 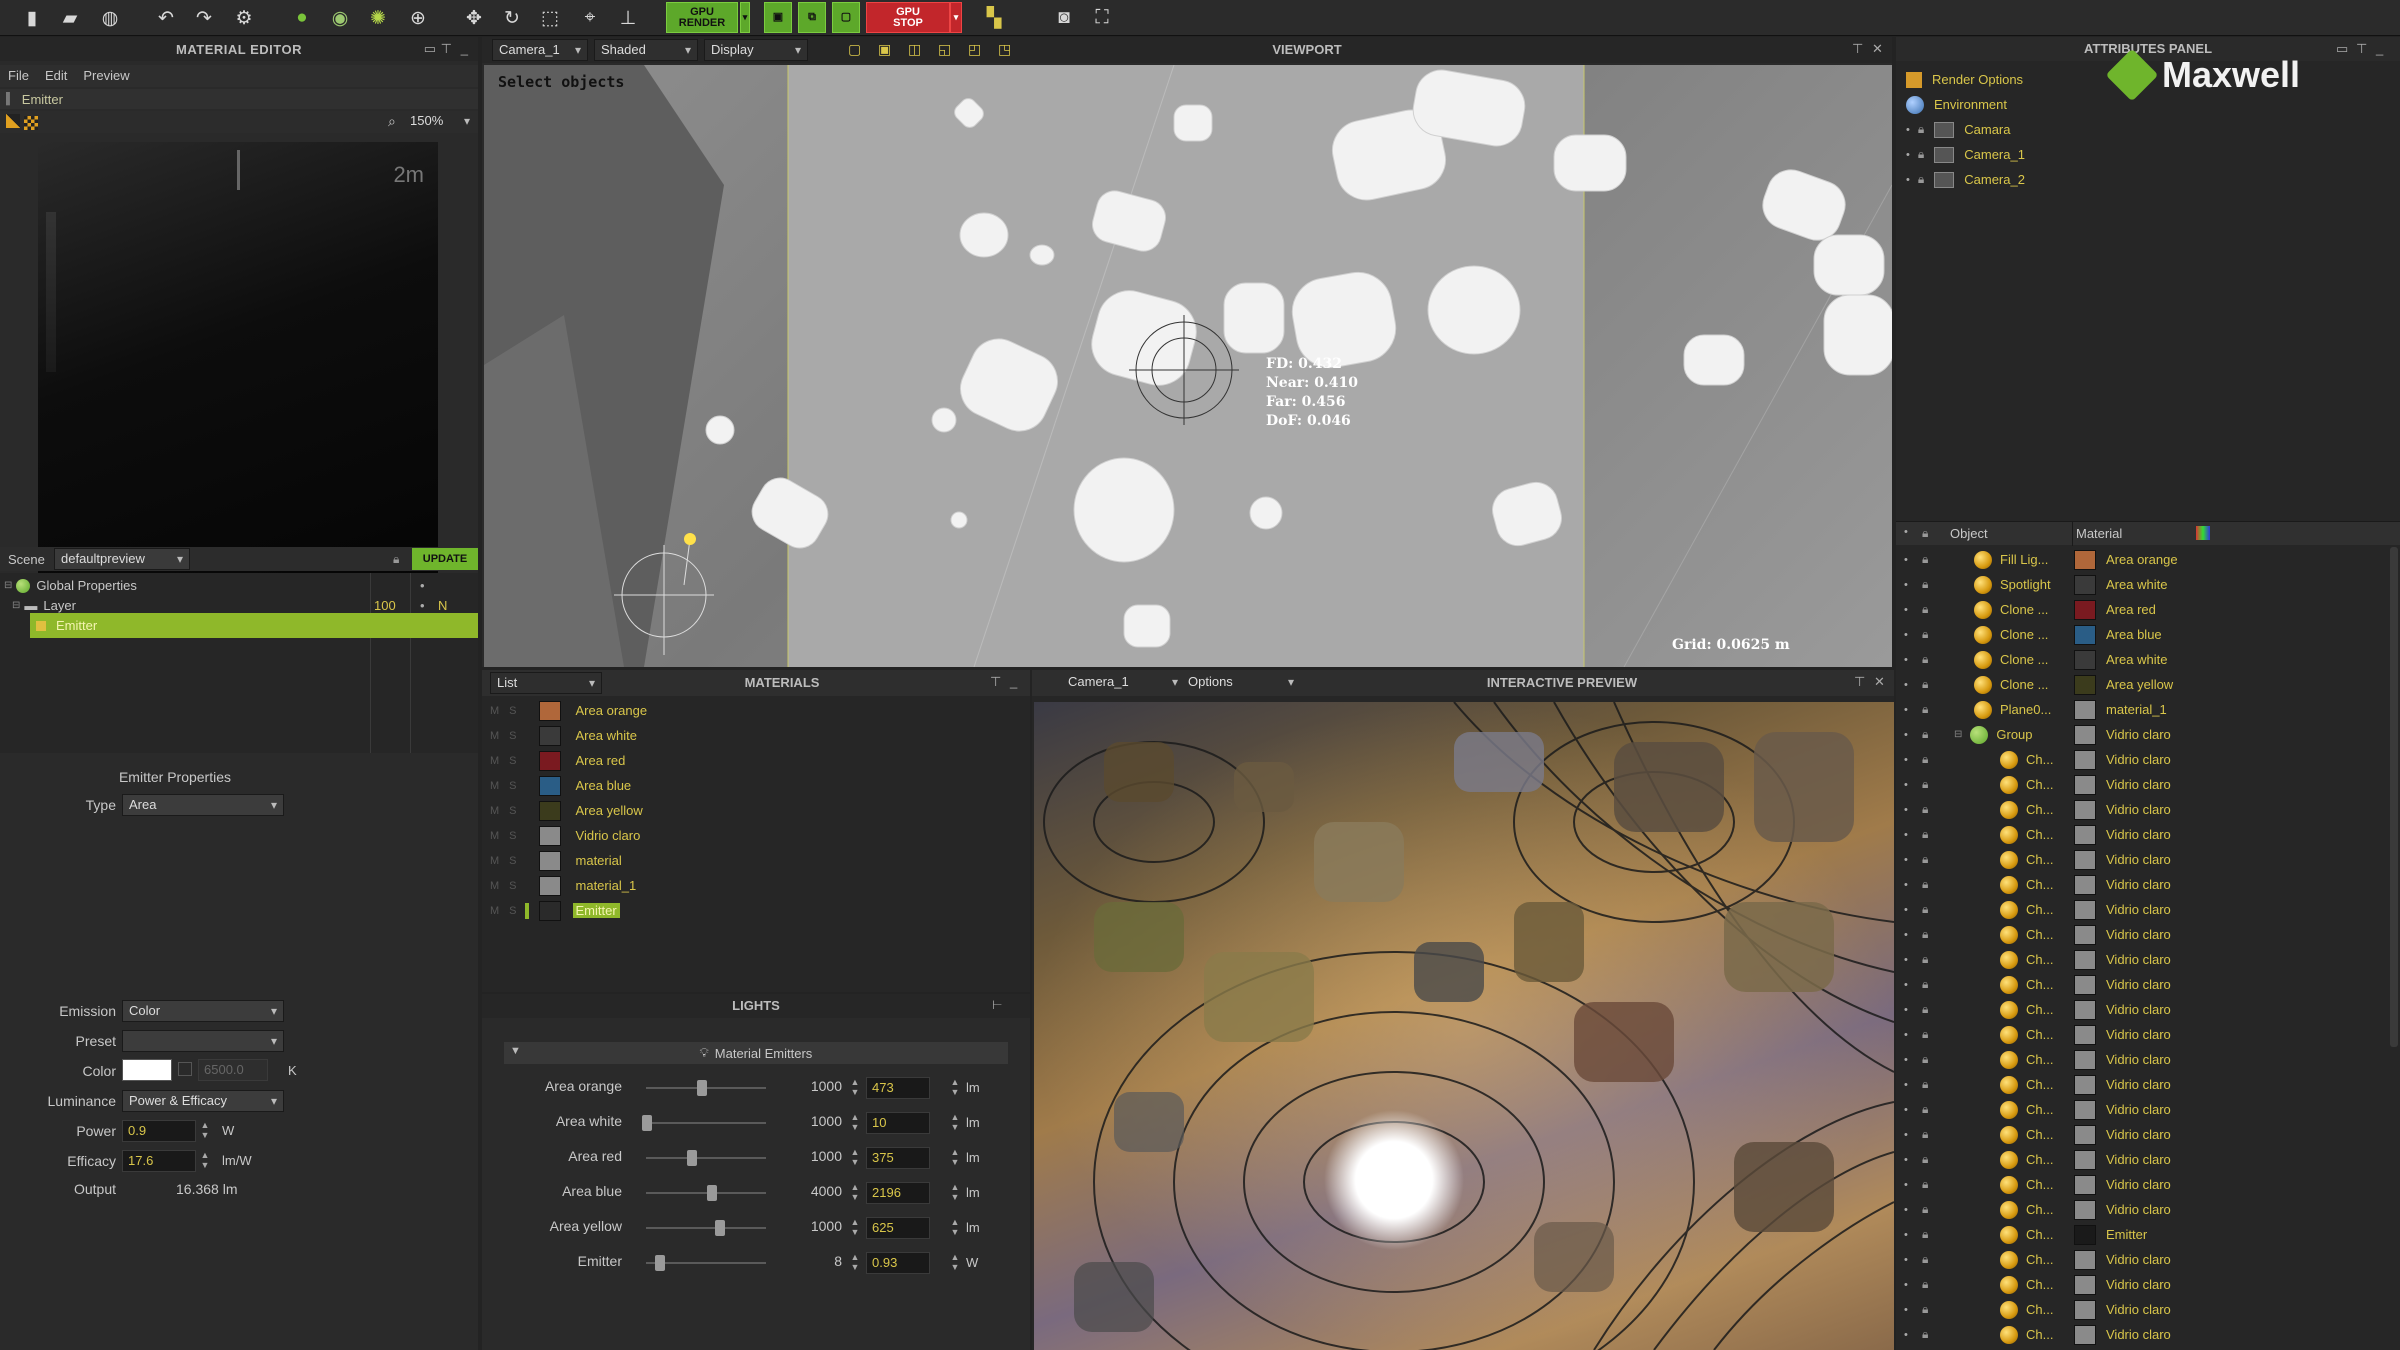 What do you see at coordinates (756, 760) in the screenshot?
I see `material-item: M S Area red` at bounding box center [756, 760].